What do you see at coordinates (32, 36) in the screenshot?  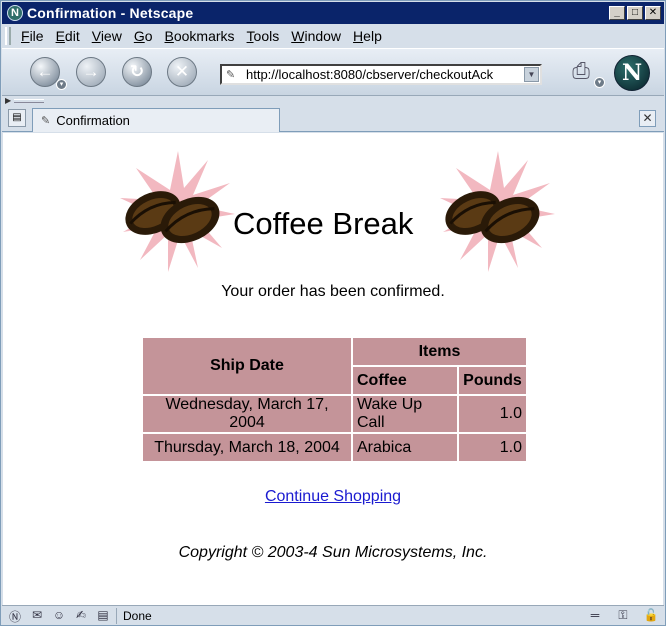 I see `menu-file: File` at bounding box center [32, 36].